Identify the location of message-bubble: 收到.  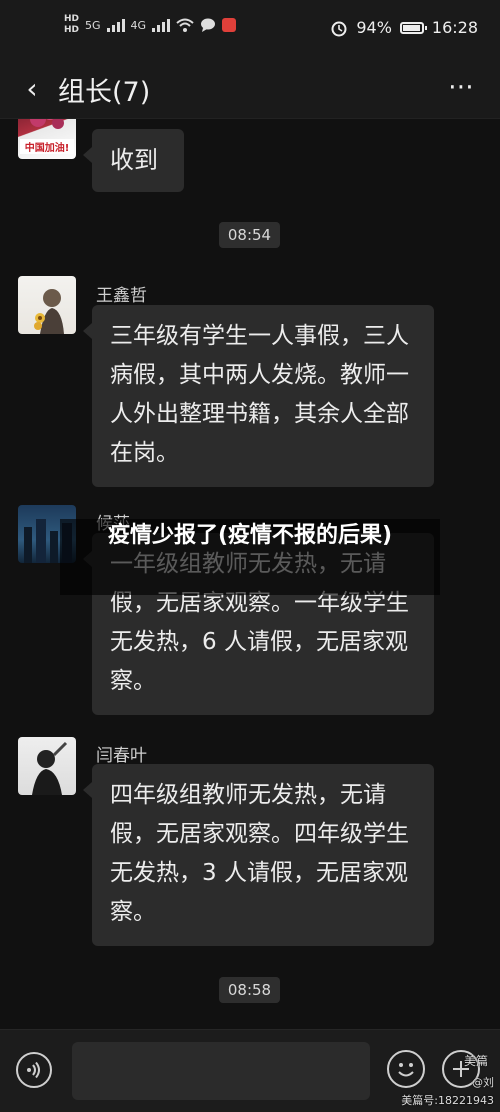
(133, 160).